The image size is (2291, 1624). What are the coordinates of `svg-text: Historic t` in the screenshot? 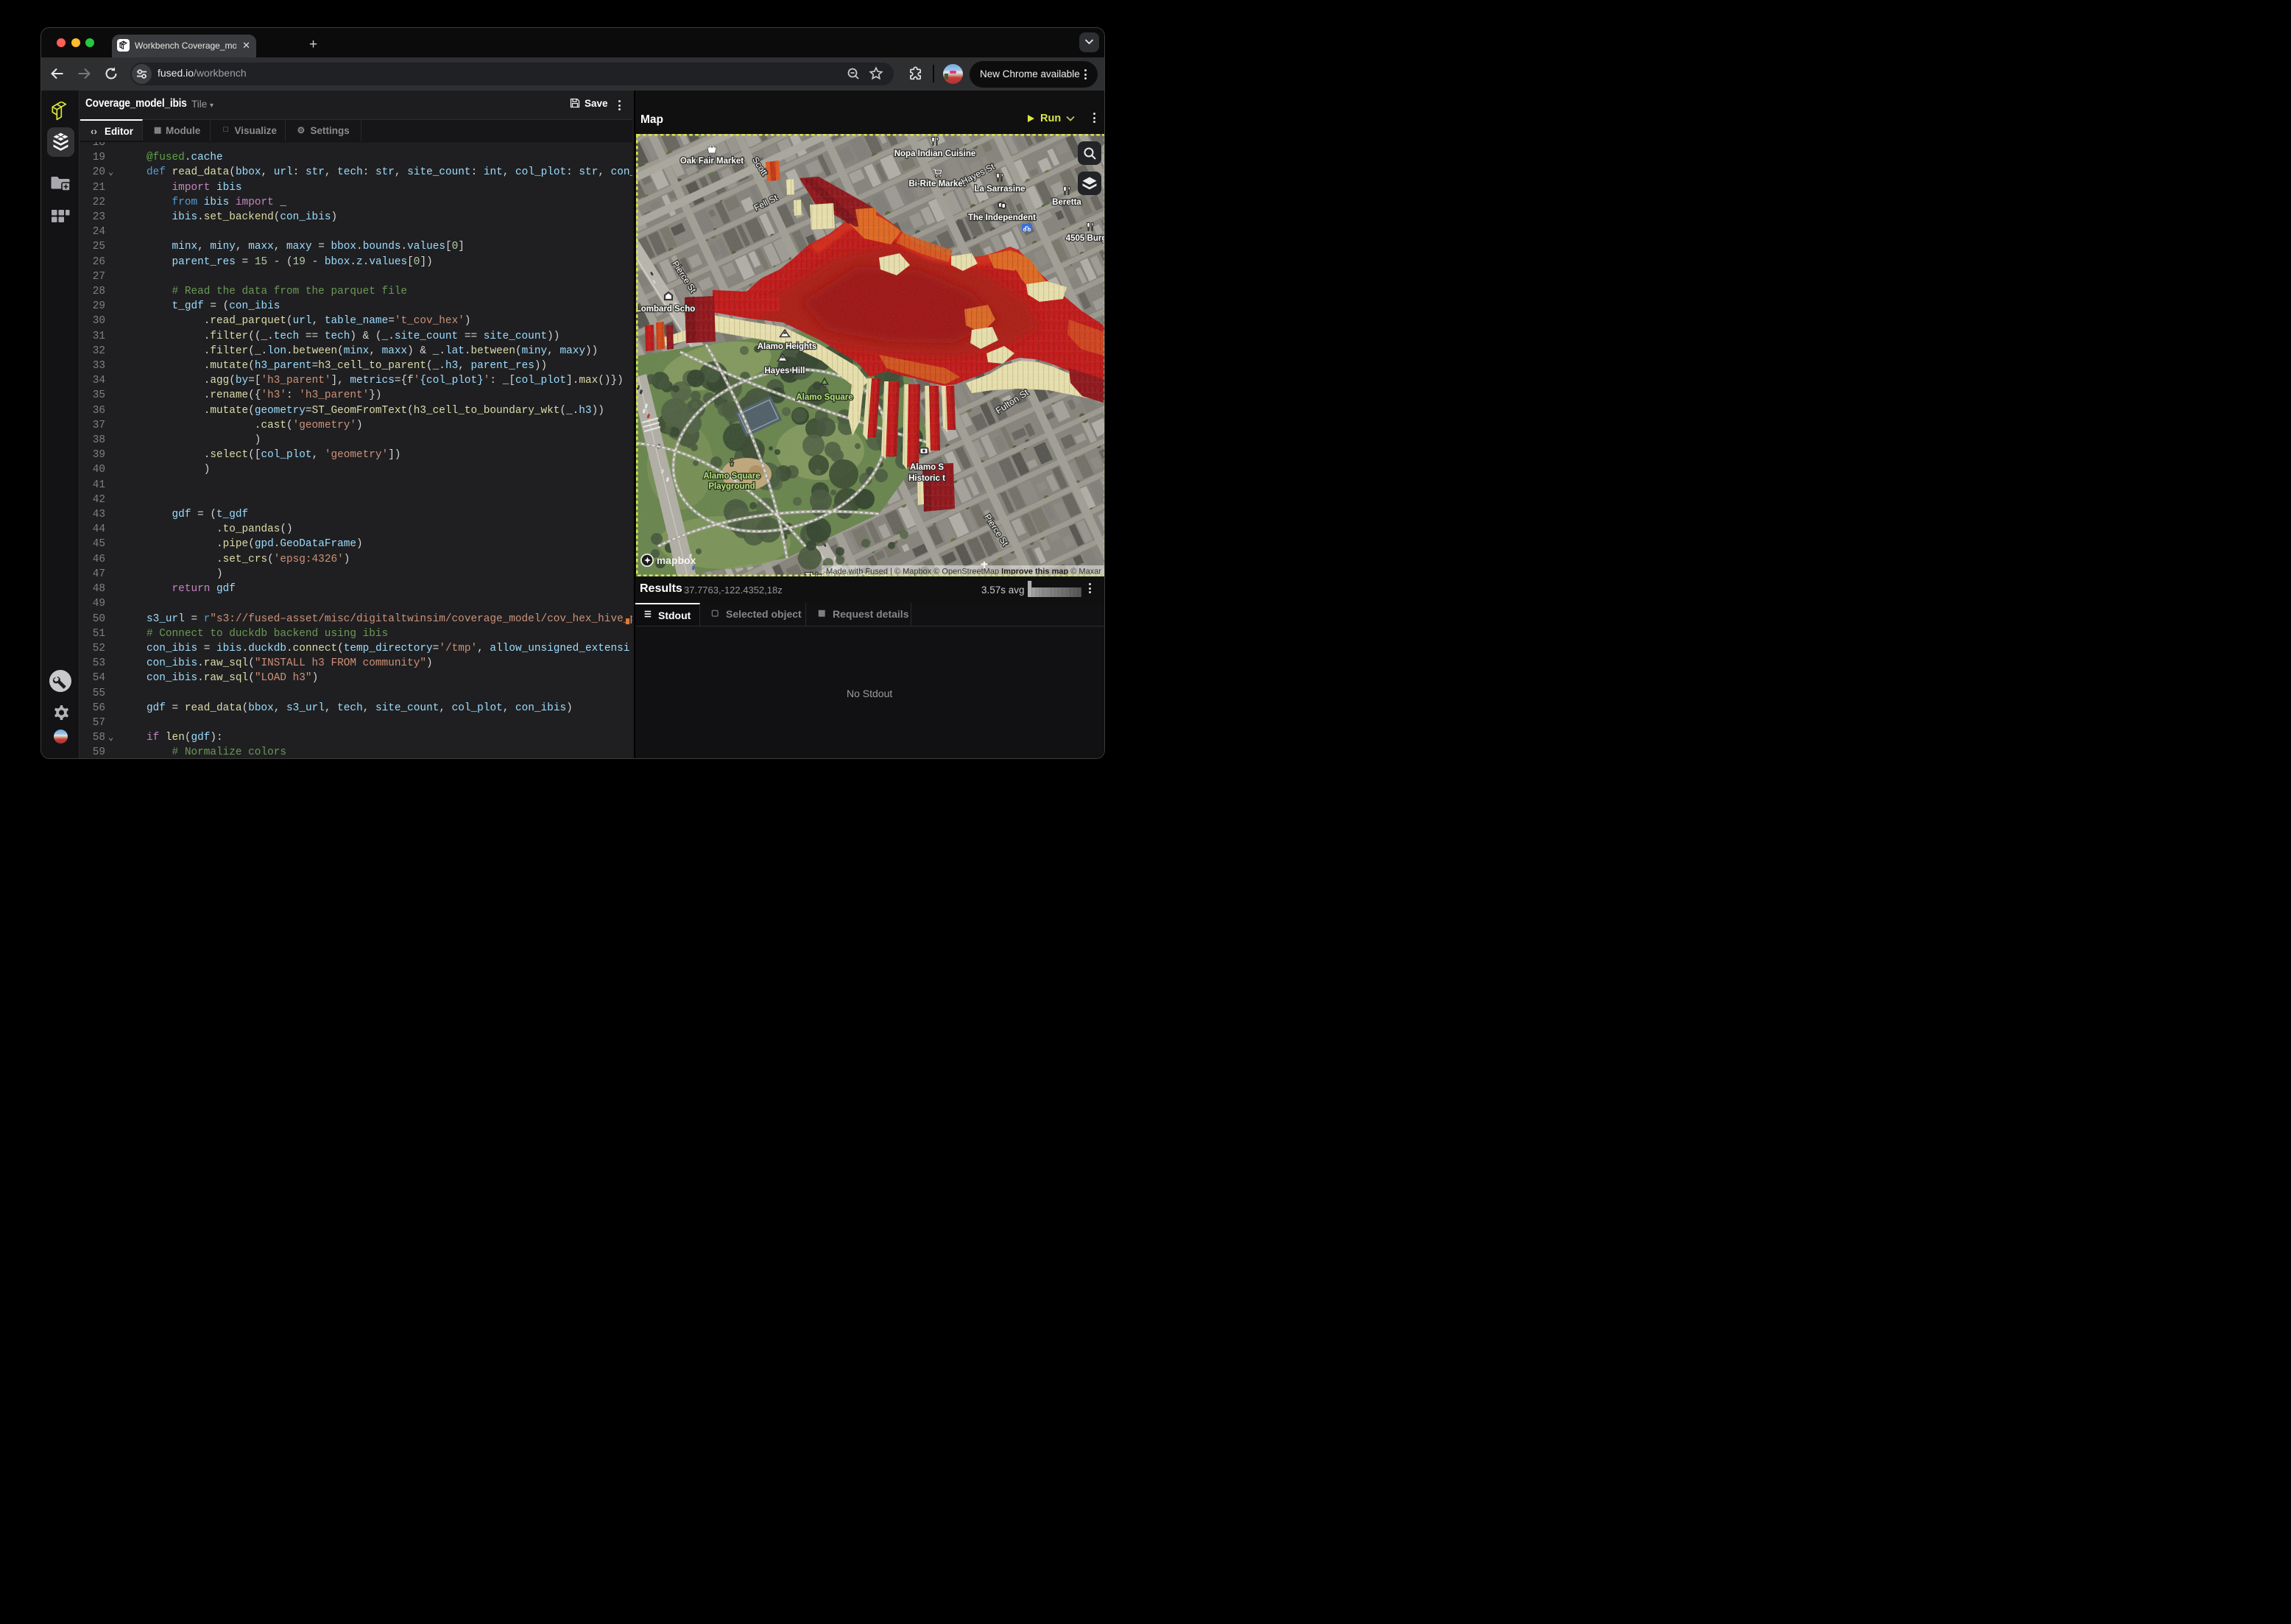 It's located at (926, 478).